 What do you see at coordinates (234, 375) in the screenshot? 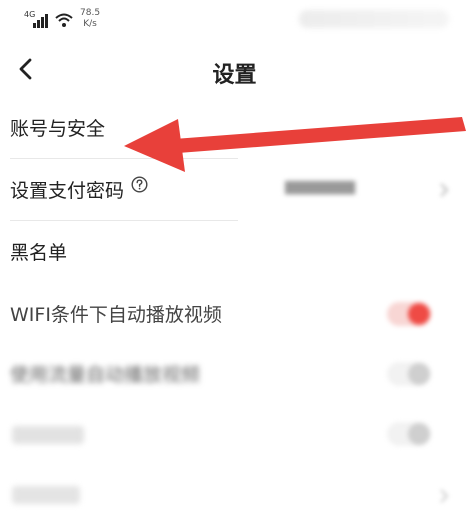
I see `settings-item-mobile-autoplay: 使用流量自动播放视频` at bounding box center [234, 375].